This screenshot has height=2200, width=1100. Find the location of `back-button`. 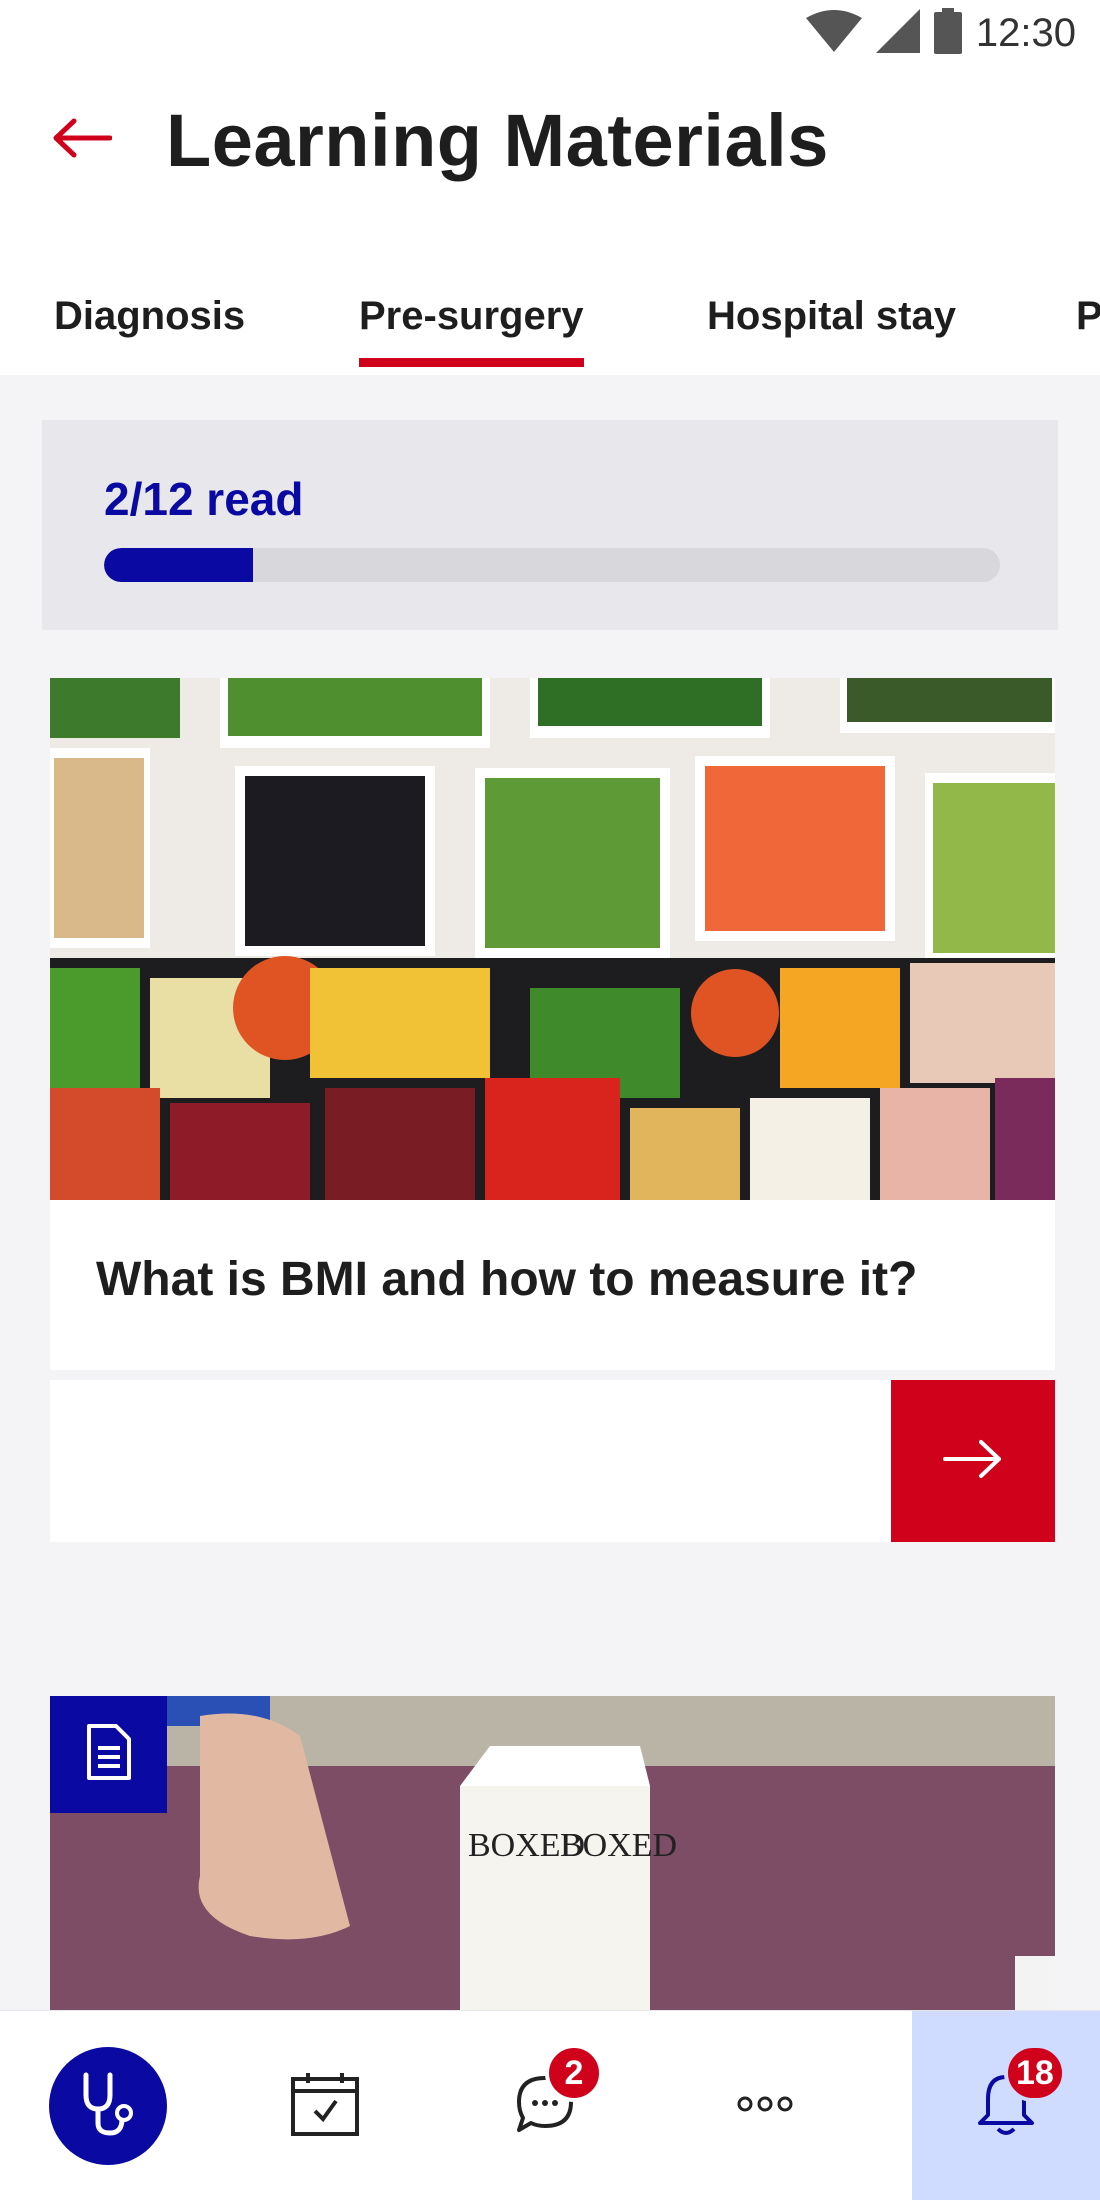

back-button is located at coordinates (82, 140).